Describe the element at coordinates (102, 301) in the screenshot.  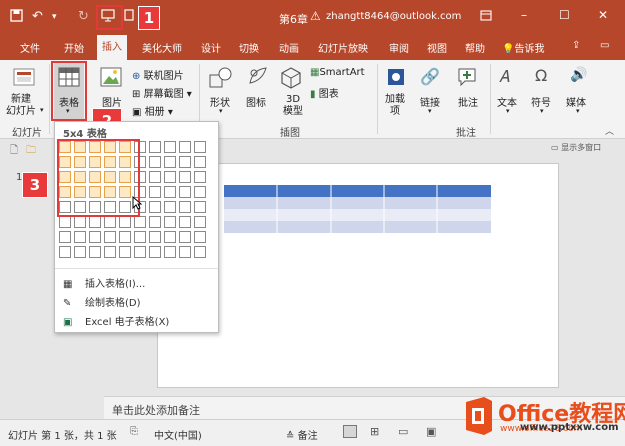
I see `menu-draw-table: ✎ 绘制表格(D)` at that location.